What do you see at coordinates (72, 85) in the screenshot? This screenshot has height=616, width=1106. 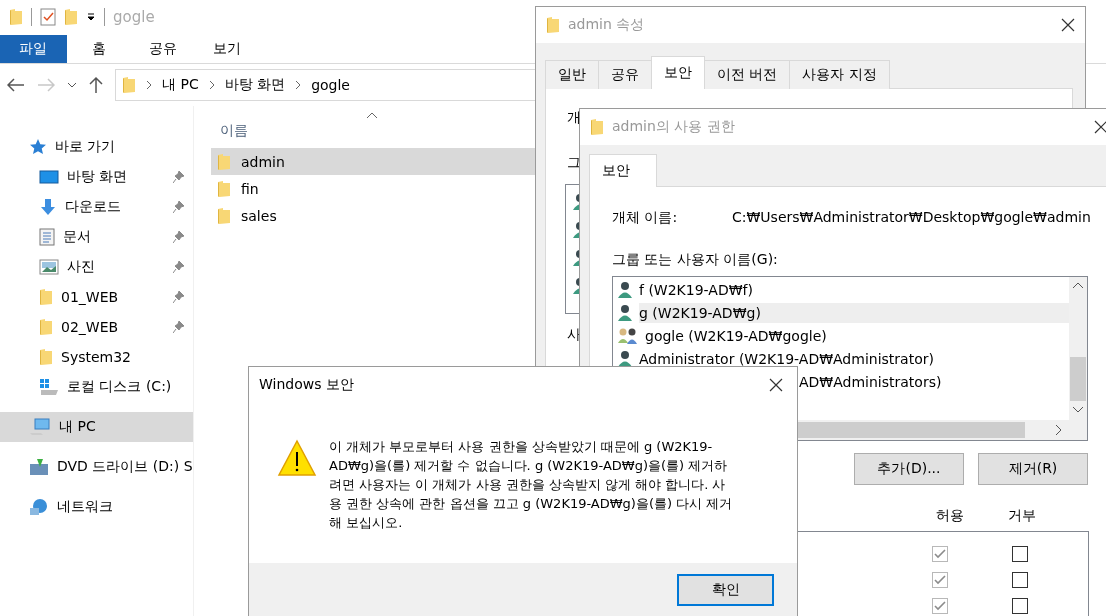 I see `chevron-down-icon` at bounding box center [72, 85].